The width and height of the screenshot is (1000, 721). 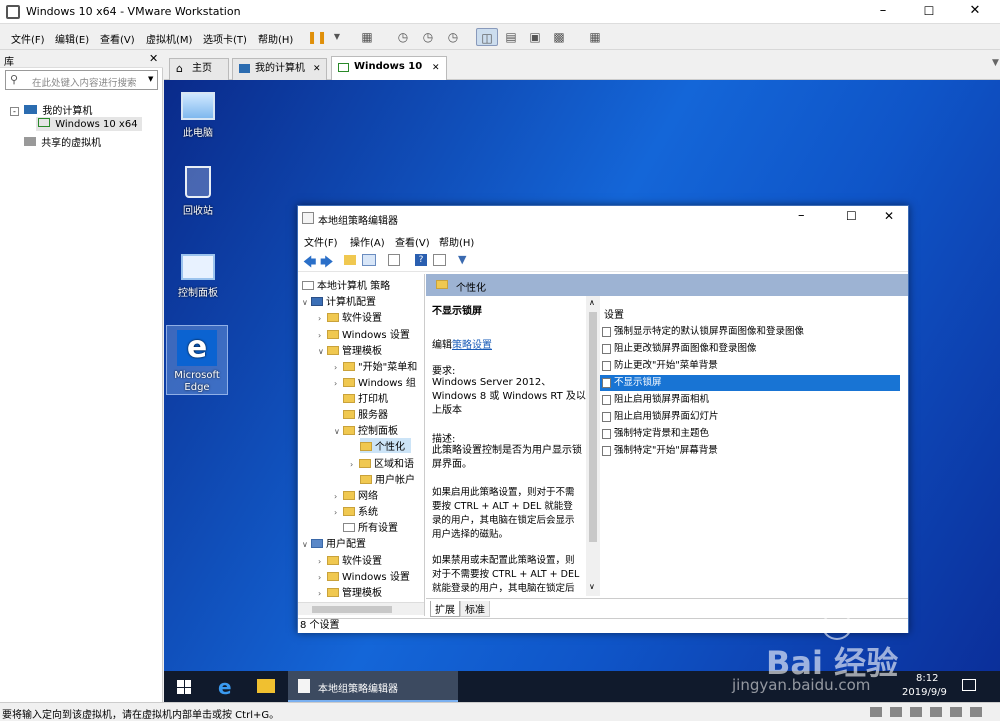 I want to click on tree-user-windows: › Windows 设置, so click(x=364, y=575).